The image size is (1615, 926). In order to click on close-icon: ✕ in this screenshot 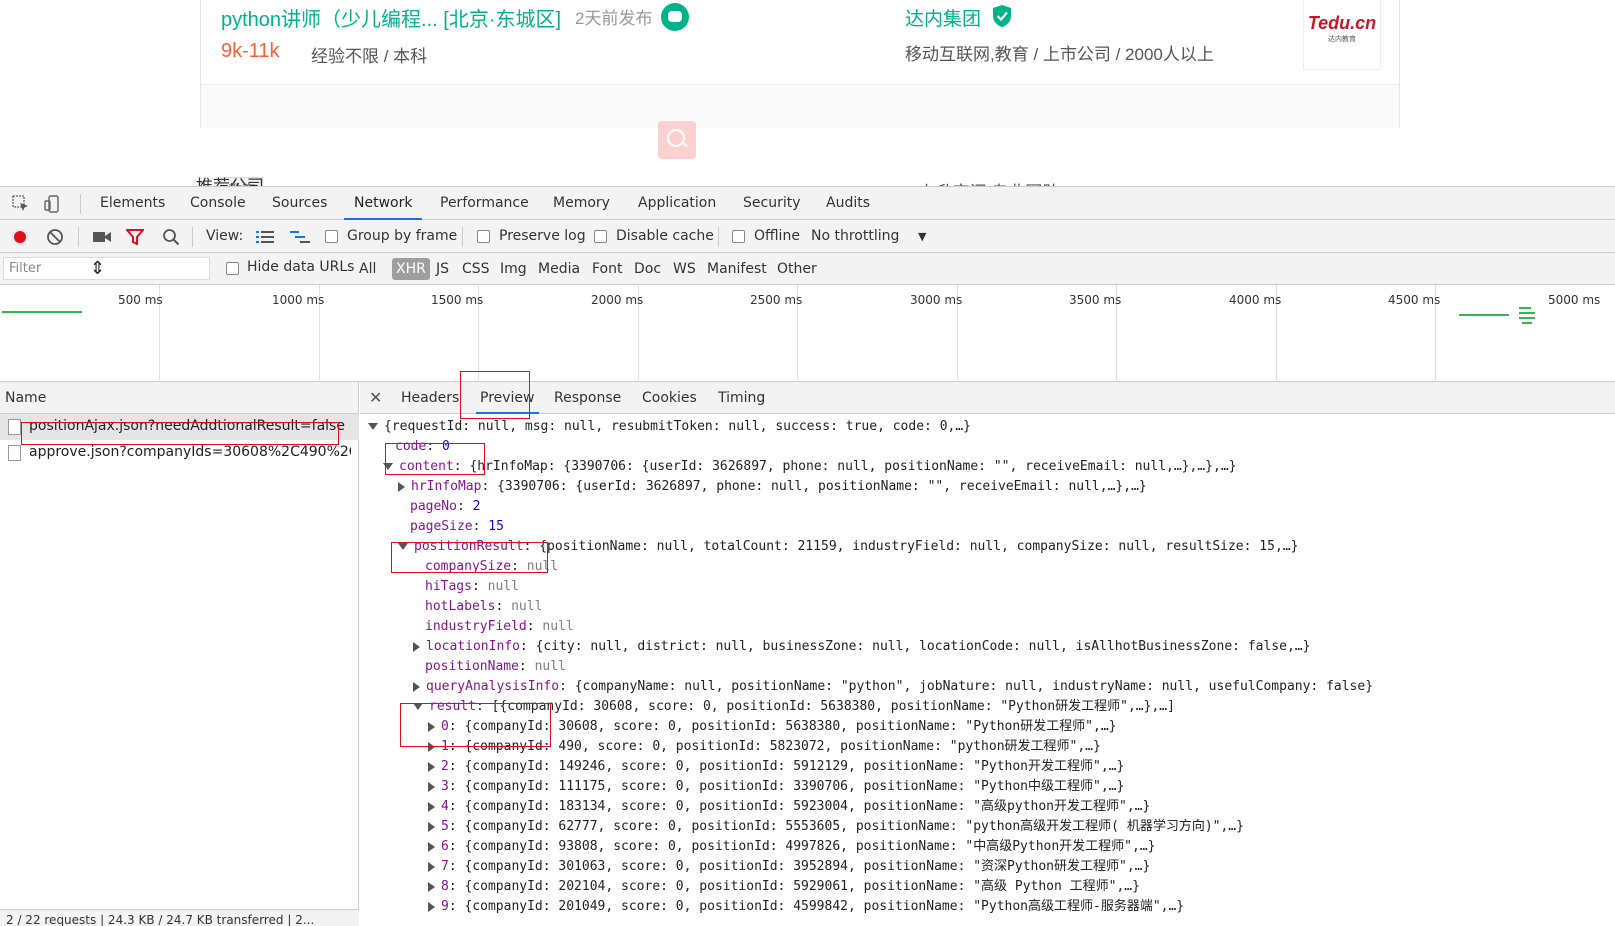, I will do `click(375, 397)`.